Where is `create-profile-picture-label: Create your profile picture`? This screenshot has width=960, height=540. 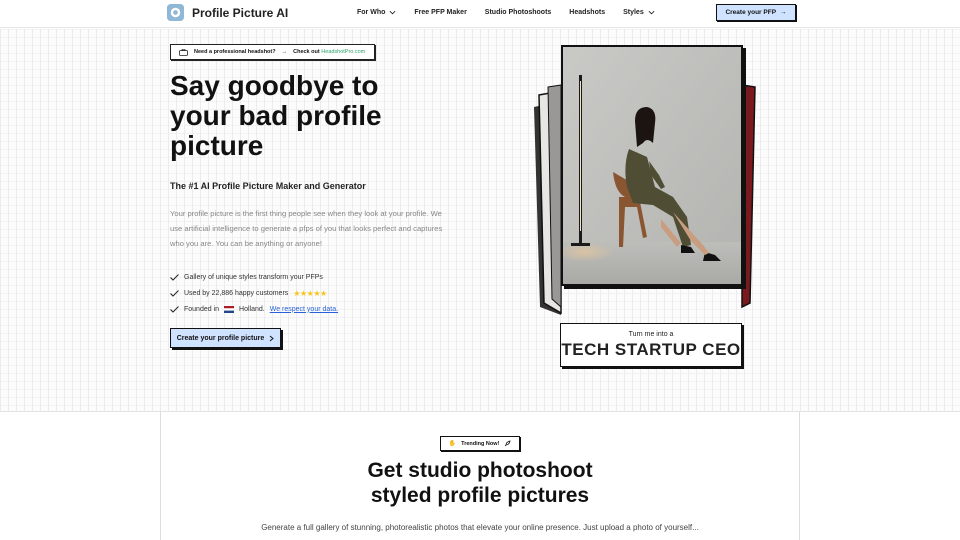 create-profile-picture-label: Create your profile picture is located at coordinates (220, 338).